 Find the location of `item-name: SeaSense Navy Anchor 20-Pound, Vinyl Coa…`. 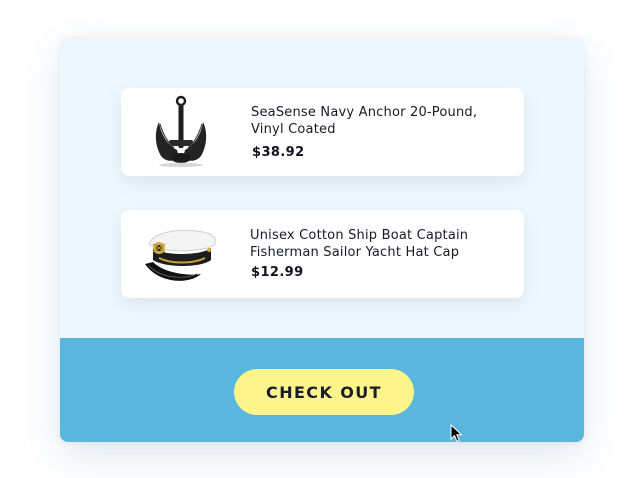

item-name: SeaSense Navy Anchor 20-Pound, Vinyl Coa… is located at coordinates (364, 121).